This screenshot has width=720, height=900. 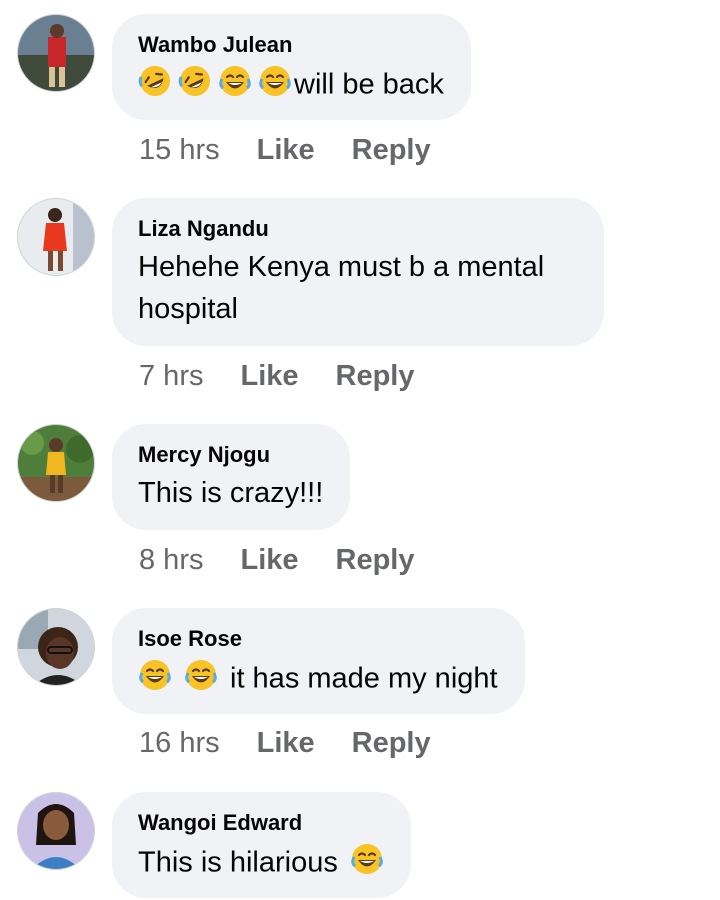 I want to click on comment-bubble: Isoe Rose it has made my night, so click(x=318, y=661).